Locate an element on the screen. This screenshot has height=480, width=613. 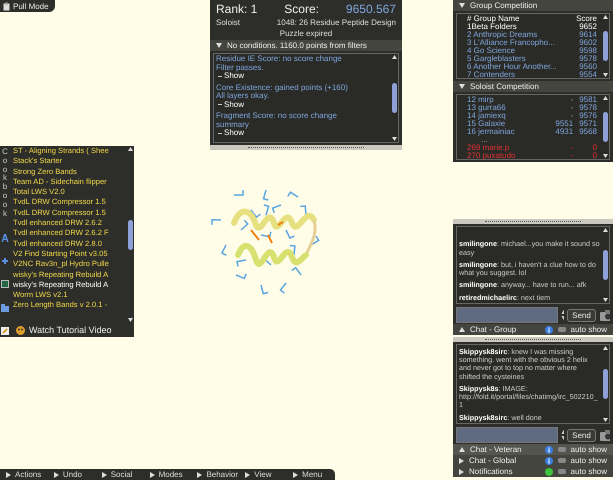
group-name: 7 Contenders is located at coordinates (491, 75).